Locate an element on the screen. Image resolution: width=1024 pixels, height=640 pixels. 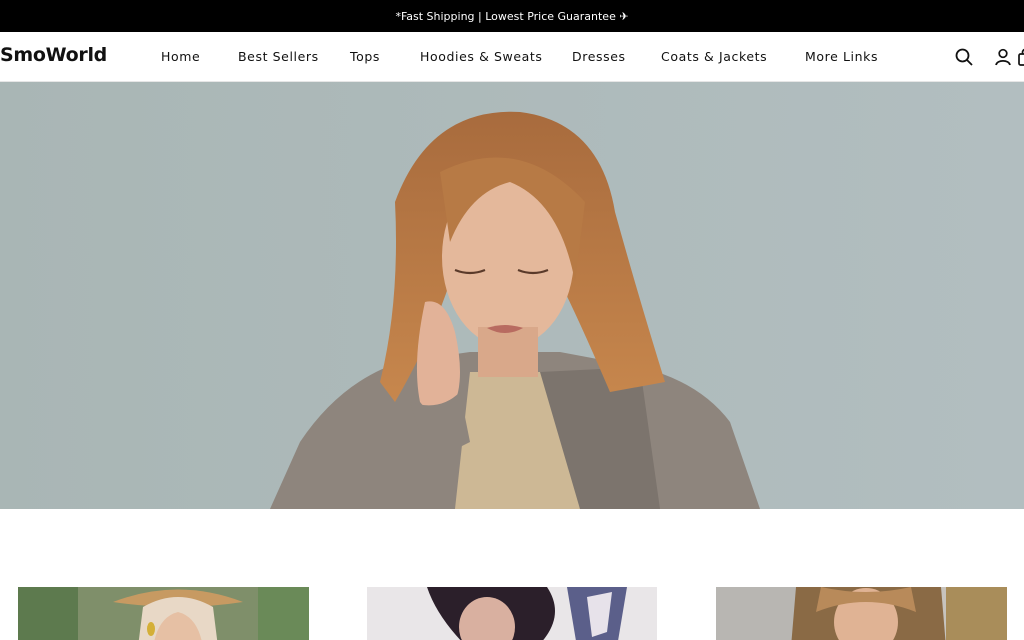
collection-image-hat is located at coordinates (163, 613).